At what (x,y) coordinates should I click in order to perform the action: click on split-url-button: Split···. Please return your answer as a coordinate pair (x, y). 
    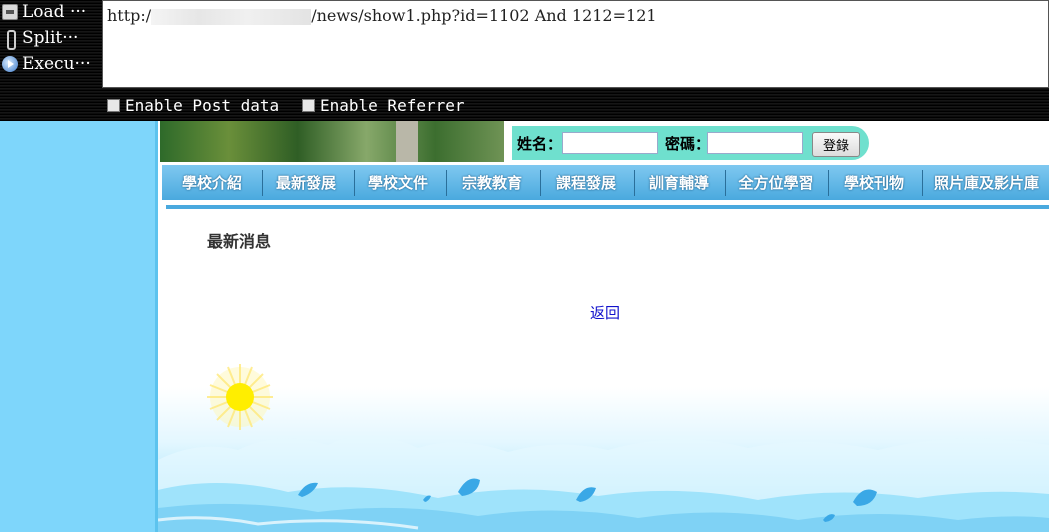
    Looking at the image, I should click on (40, 38).